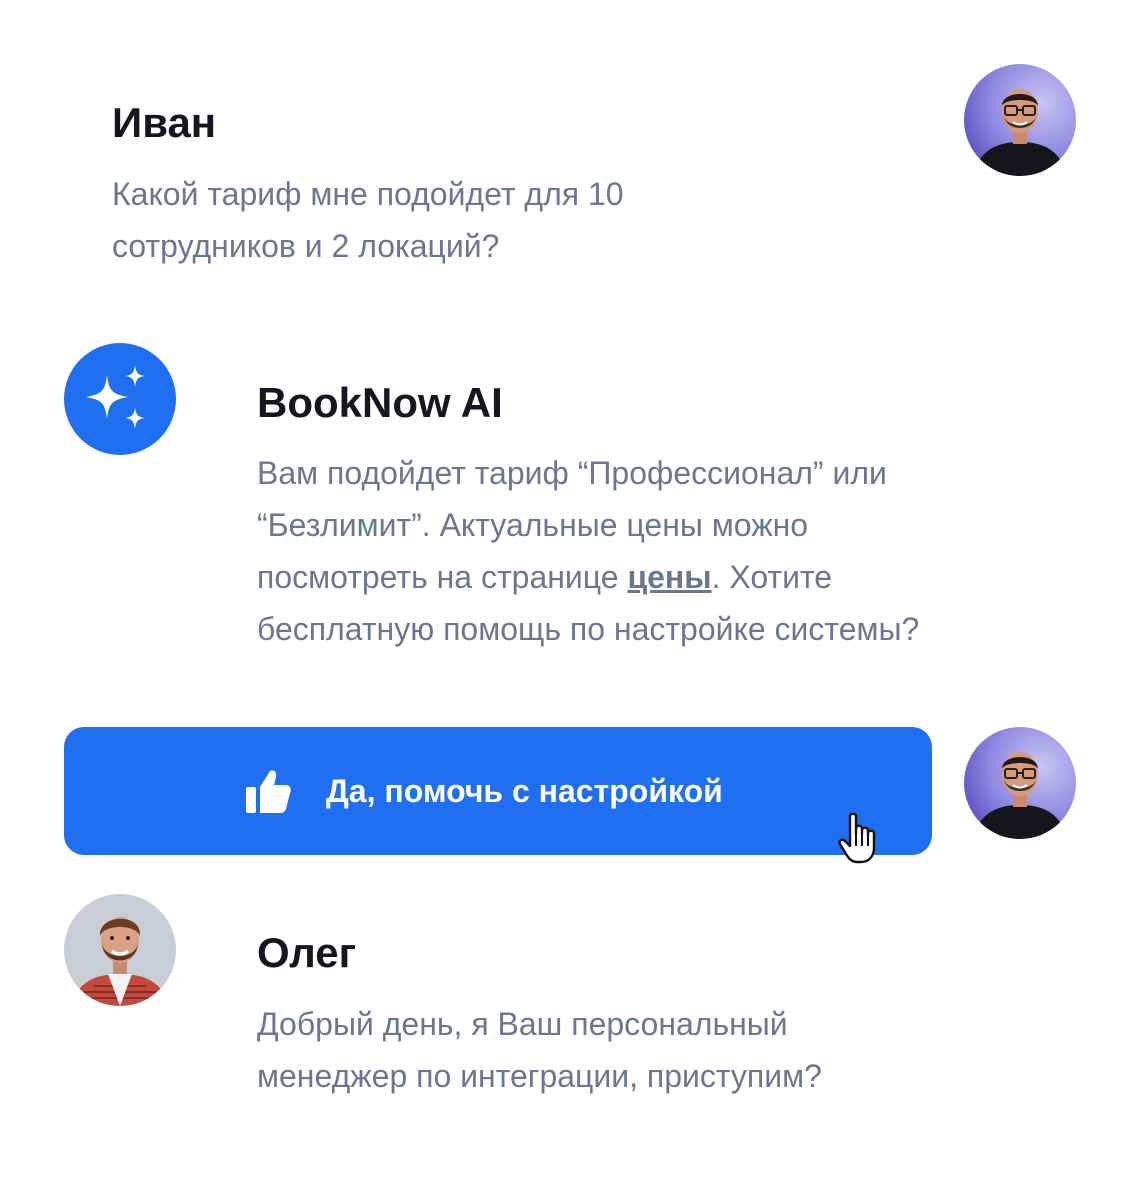 This screenshot has height=1198, width=1140. I want to click on message-text: посмотреть на странице, so click(442, 577).